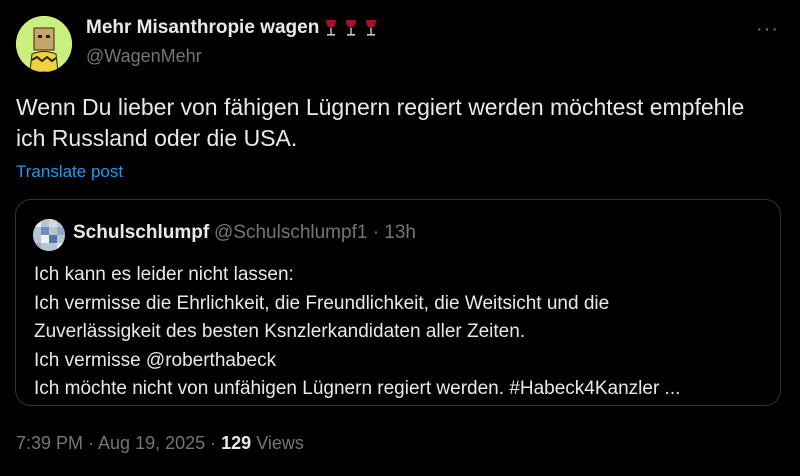  What do you see at coordinates (118, 443) in the screenshot?
I see `post-timestamp: 7:39 PM · Aug 19, 2025 ·` at bounding box center [118, 443].